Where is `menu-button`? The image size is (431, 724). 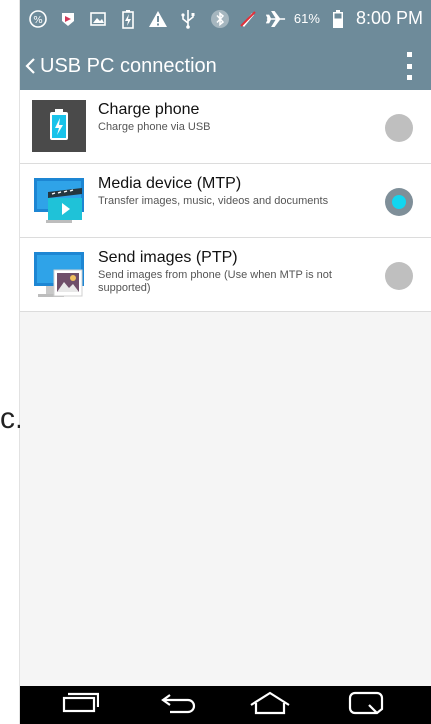
menu-button is located at coordinates (366, 705).